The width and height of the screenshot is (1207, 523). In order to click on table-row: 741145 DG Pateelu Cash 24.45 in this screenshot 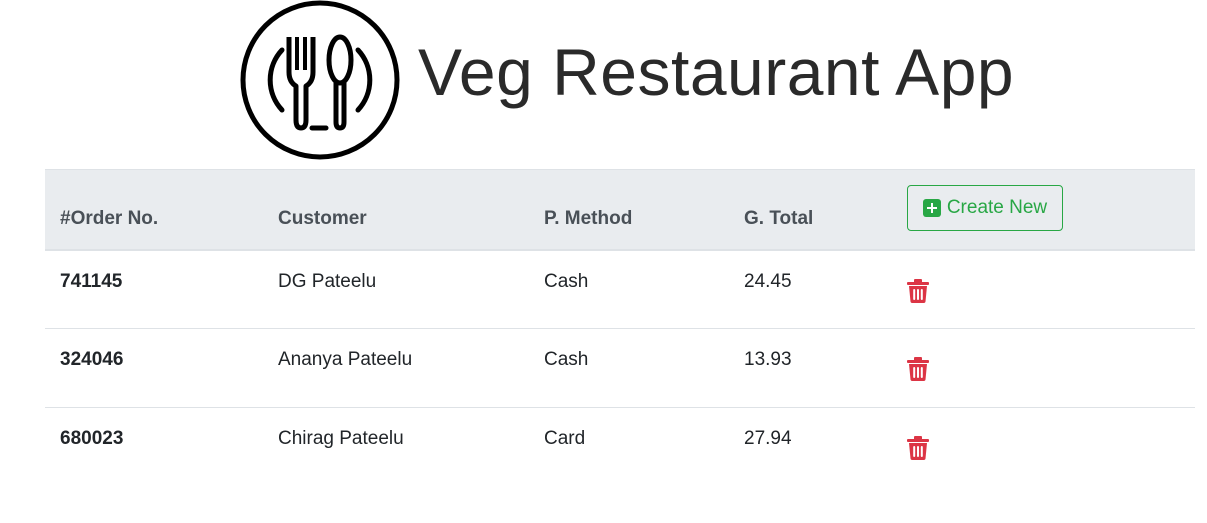, I will do `click(620, 289)`.